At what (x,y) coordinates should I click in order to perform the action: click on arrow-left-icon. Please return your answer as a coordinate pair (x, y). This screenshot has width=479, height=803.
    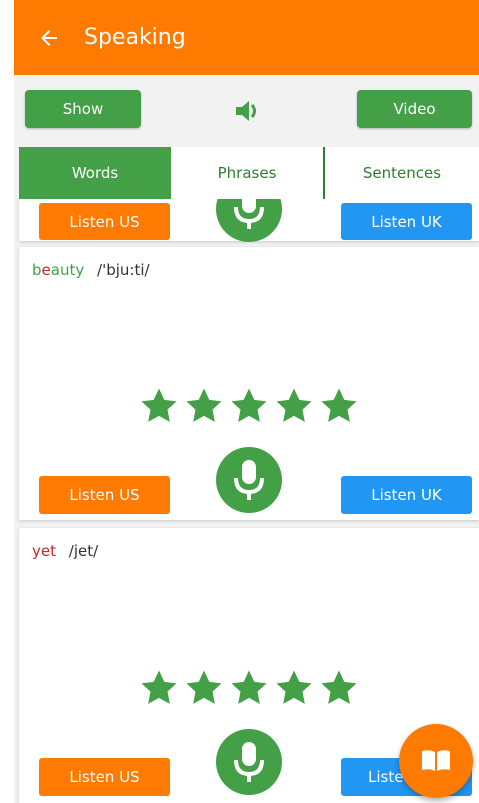
    Looking at the image, I should click on (49, 37).